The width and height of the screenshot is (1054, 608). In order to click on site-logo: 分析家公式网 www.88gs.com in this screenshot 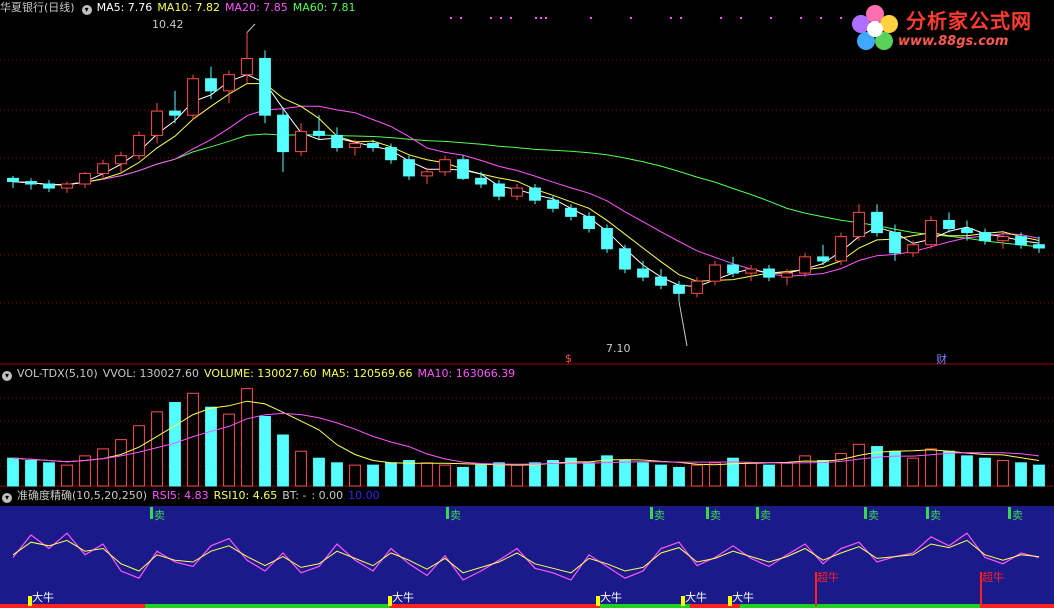, I will do `click(948, 29)`.